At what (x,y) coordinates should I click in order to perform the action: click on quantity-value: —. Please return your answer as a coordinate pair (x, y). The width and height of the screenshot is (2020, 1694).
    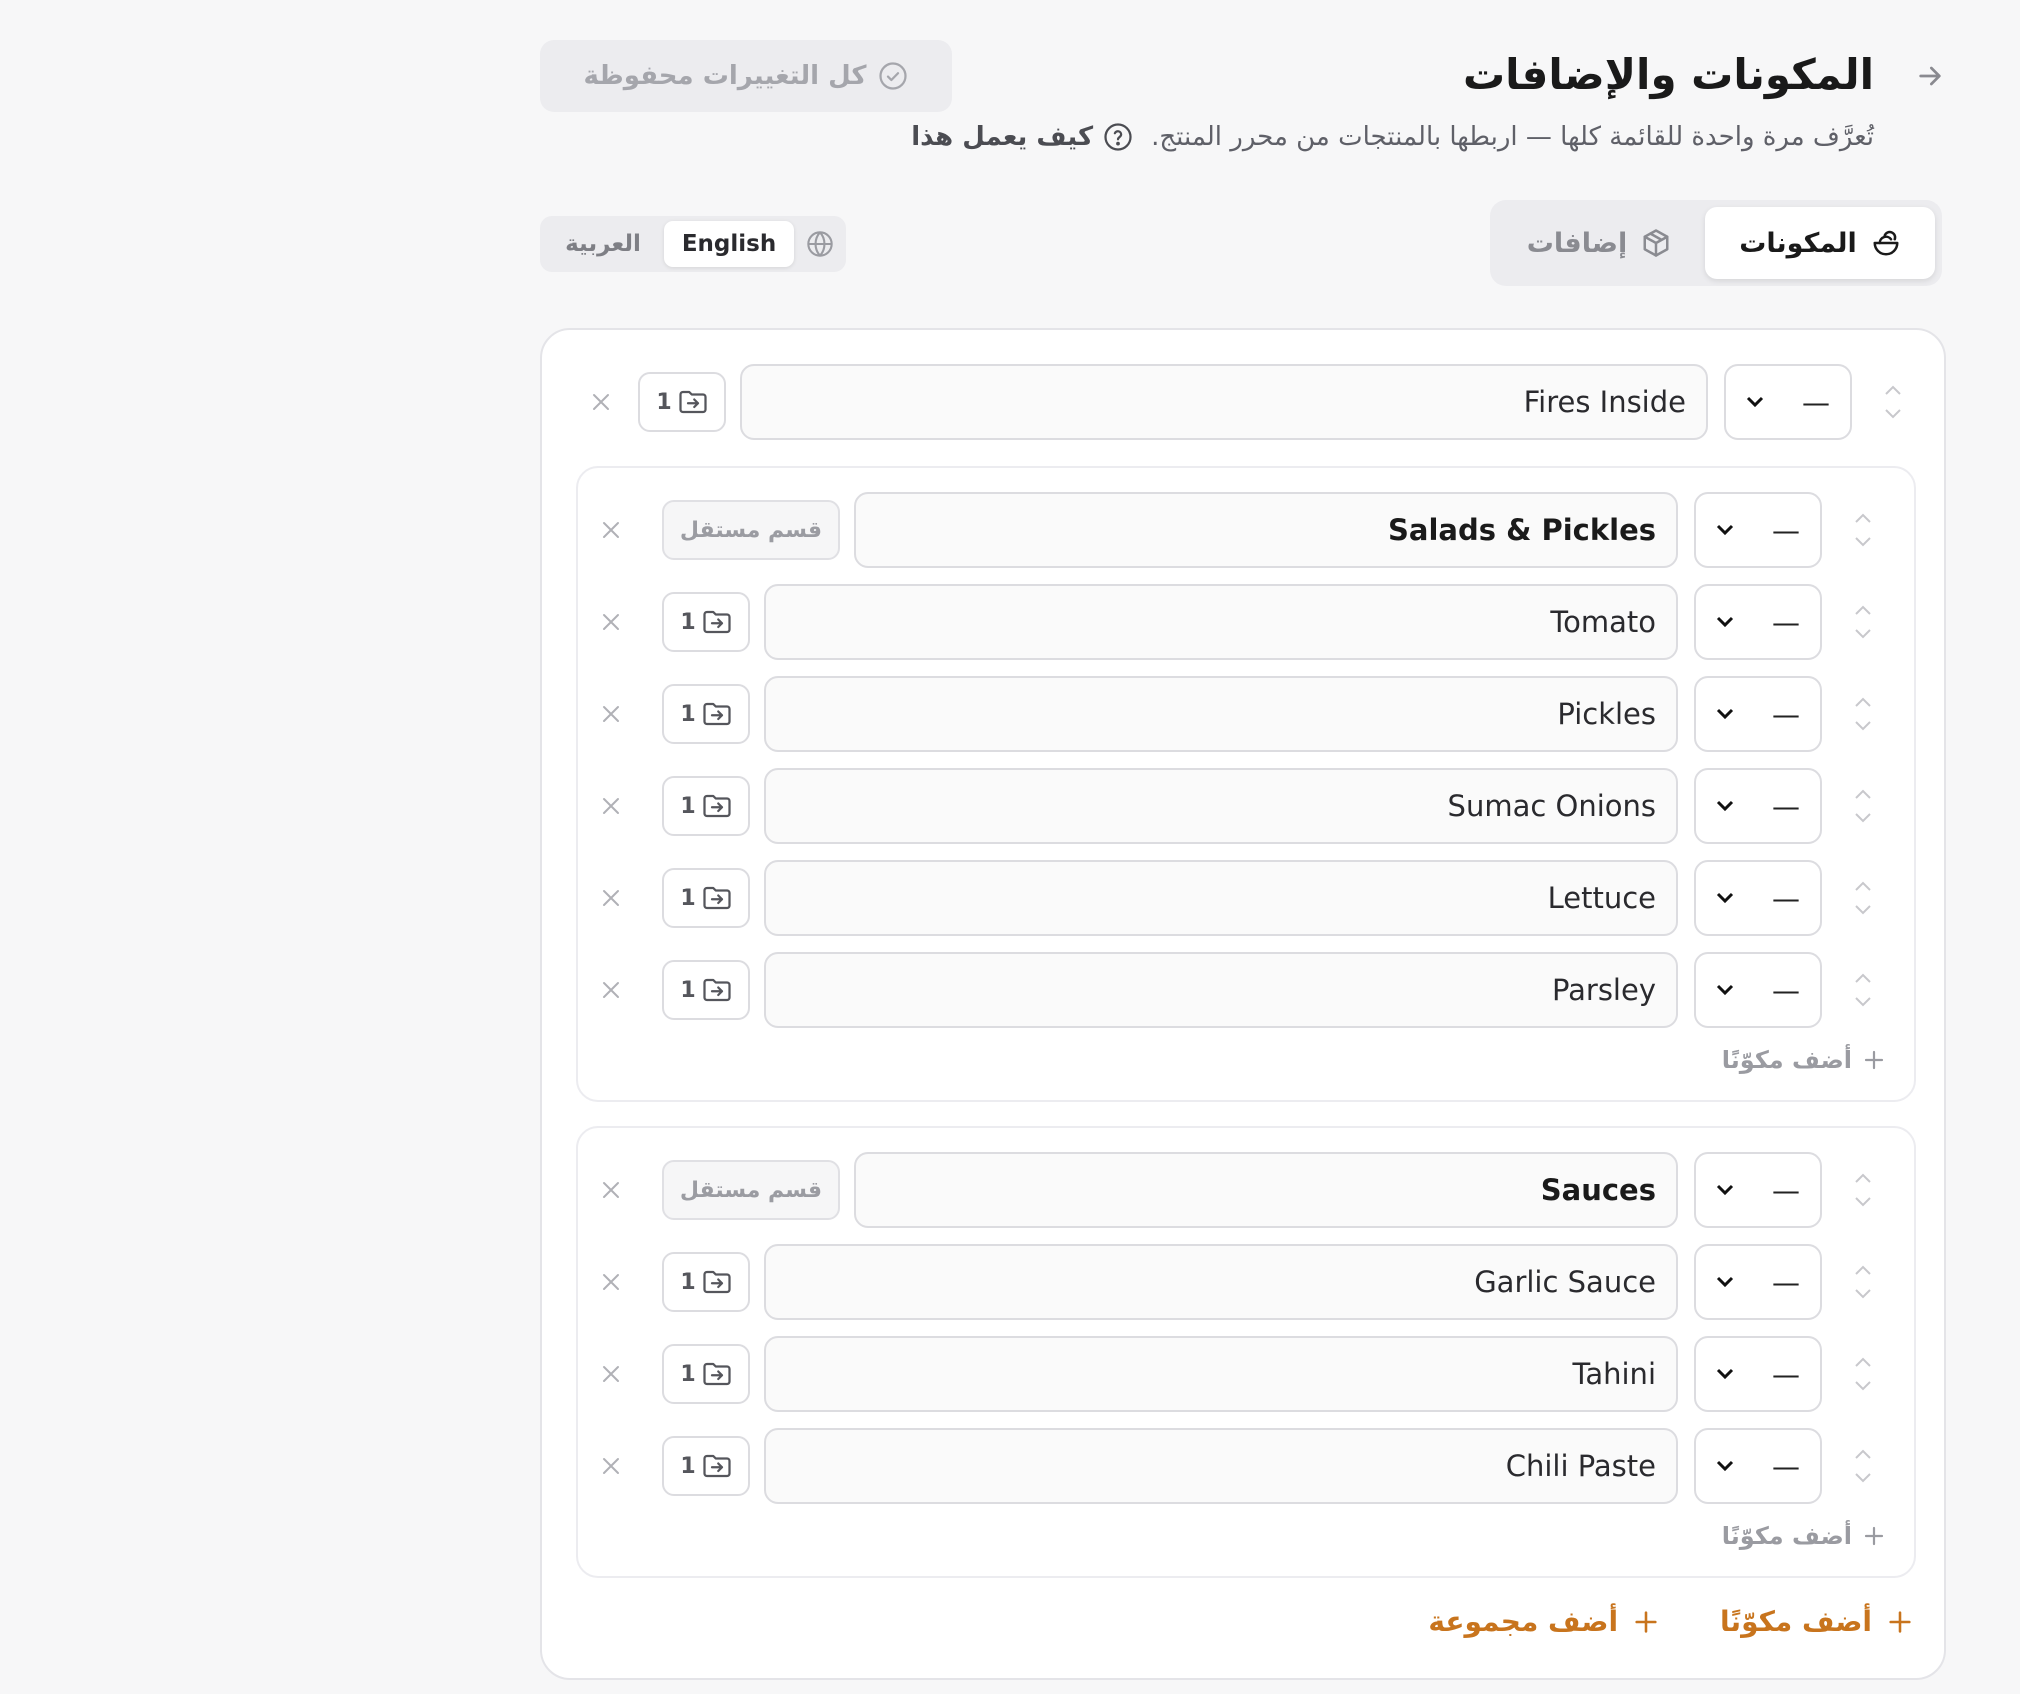
    Looking at the image, I should click on (1786, 622).